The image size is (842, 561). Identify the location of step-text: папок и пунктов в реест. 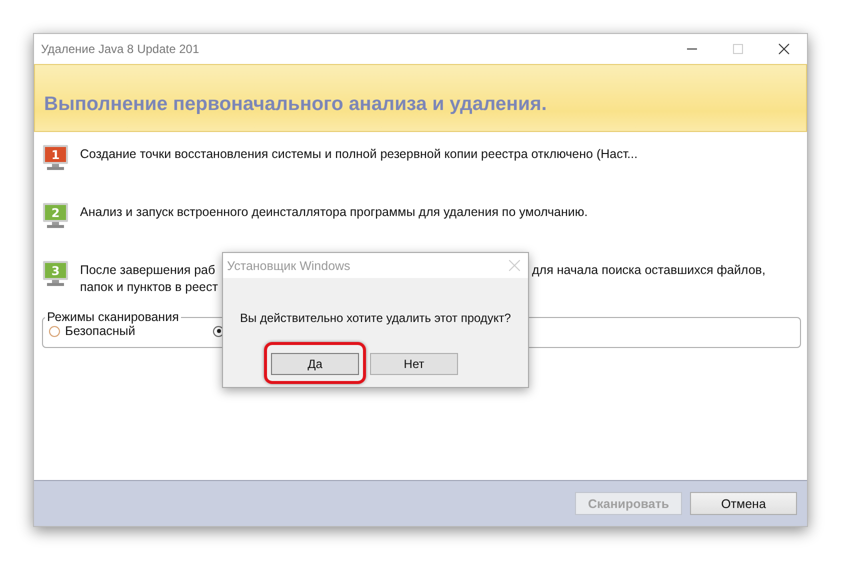
(149, 287).